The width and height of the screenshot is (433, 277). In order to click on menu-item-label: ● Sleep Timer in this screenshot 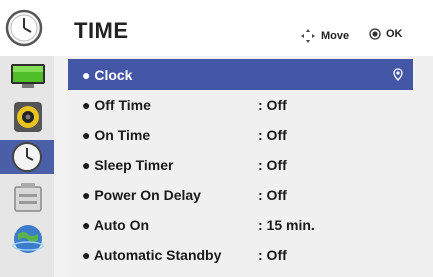, I will do `click(128, 165)`.